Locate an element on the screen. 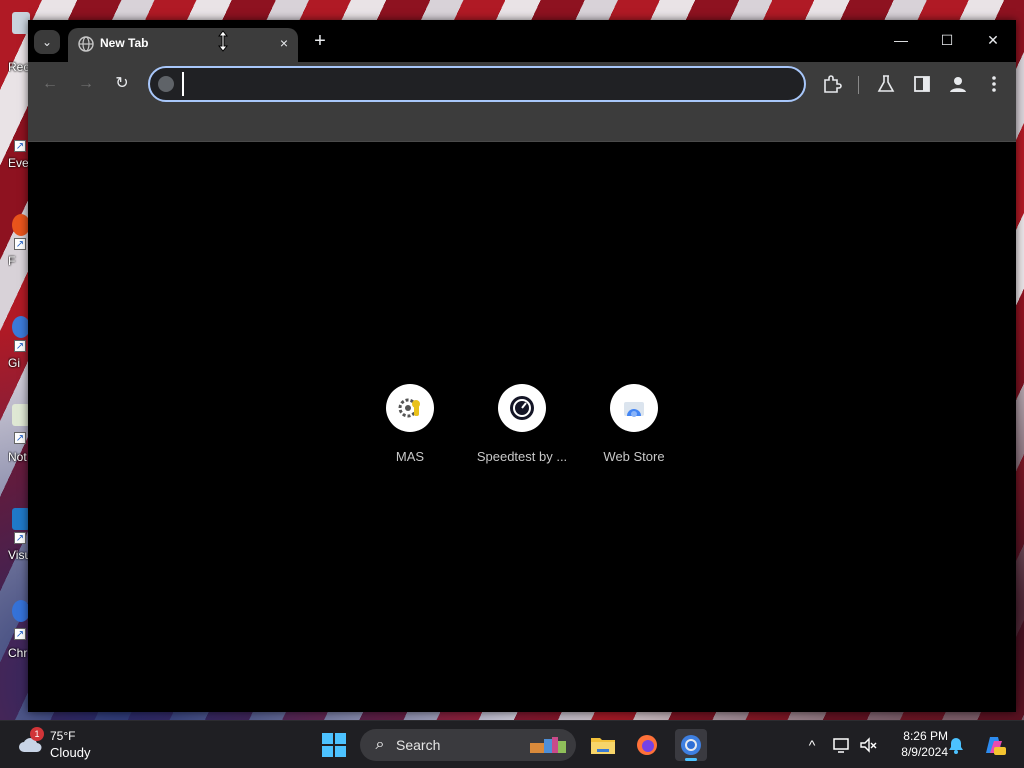 The width and height of the screenshot is (1024, 768). browser-toolbar: ← → ↻ is located at coordinates (522, 84).